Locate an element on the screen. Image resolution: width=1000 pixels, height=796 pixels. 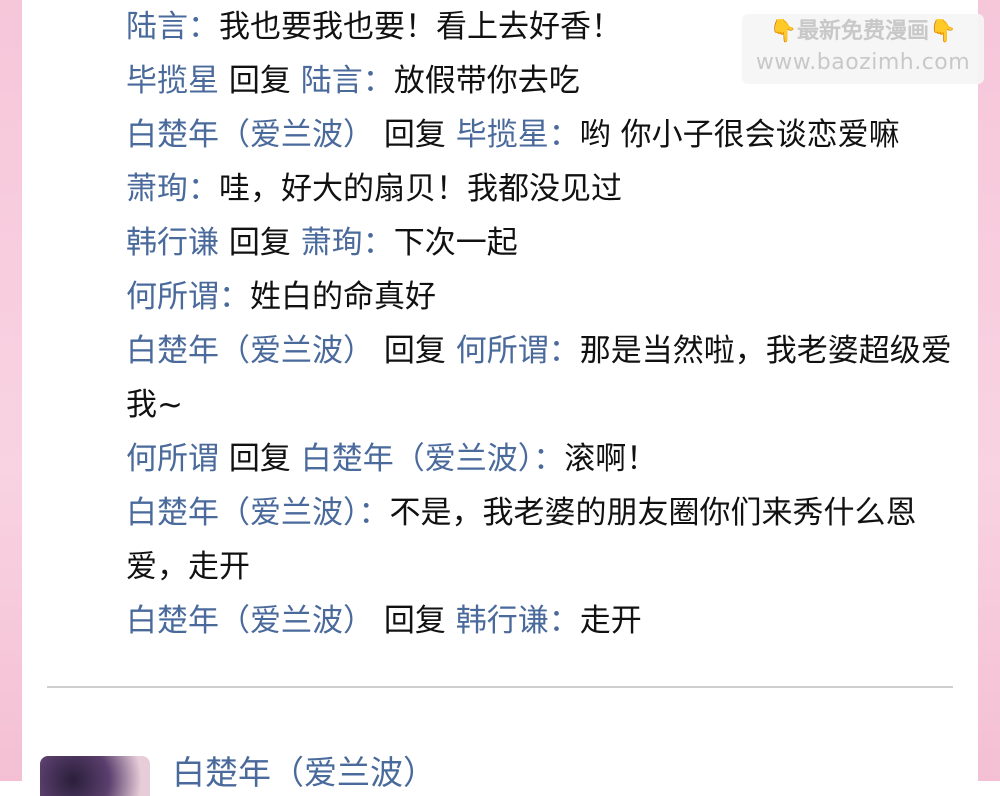
comment-text: 哟 你小子很会谈恋爱嘛 is located at coordinates (739, 135).